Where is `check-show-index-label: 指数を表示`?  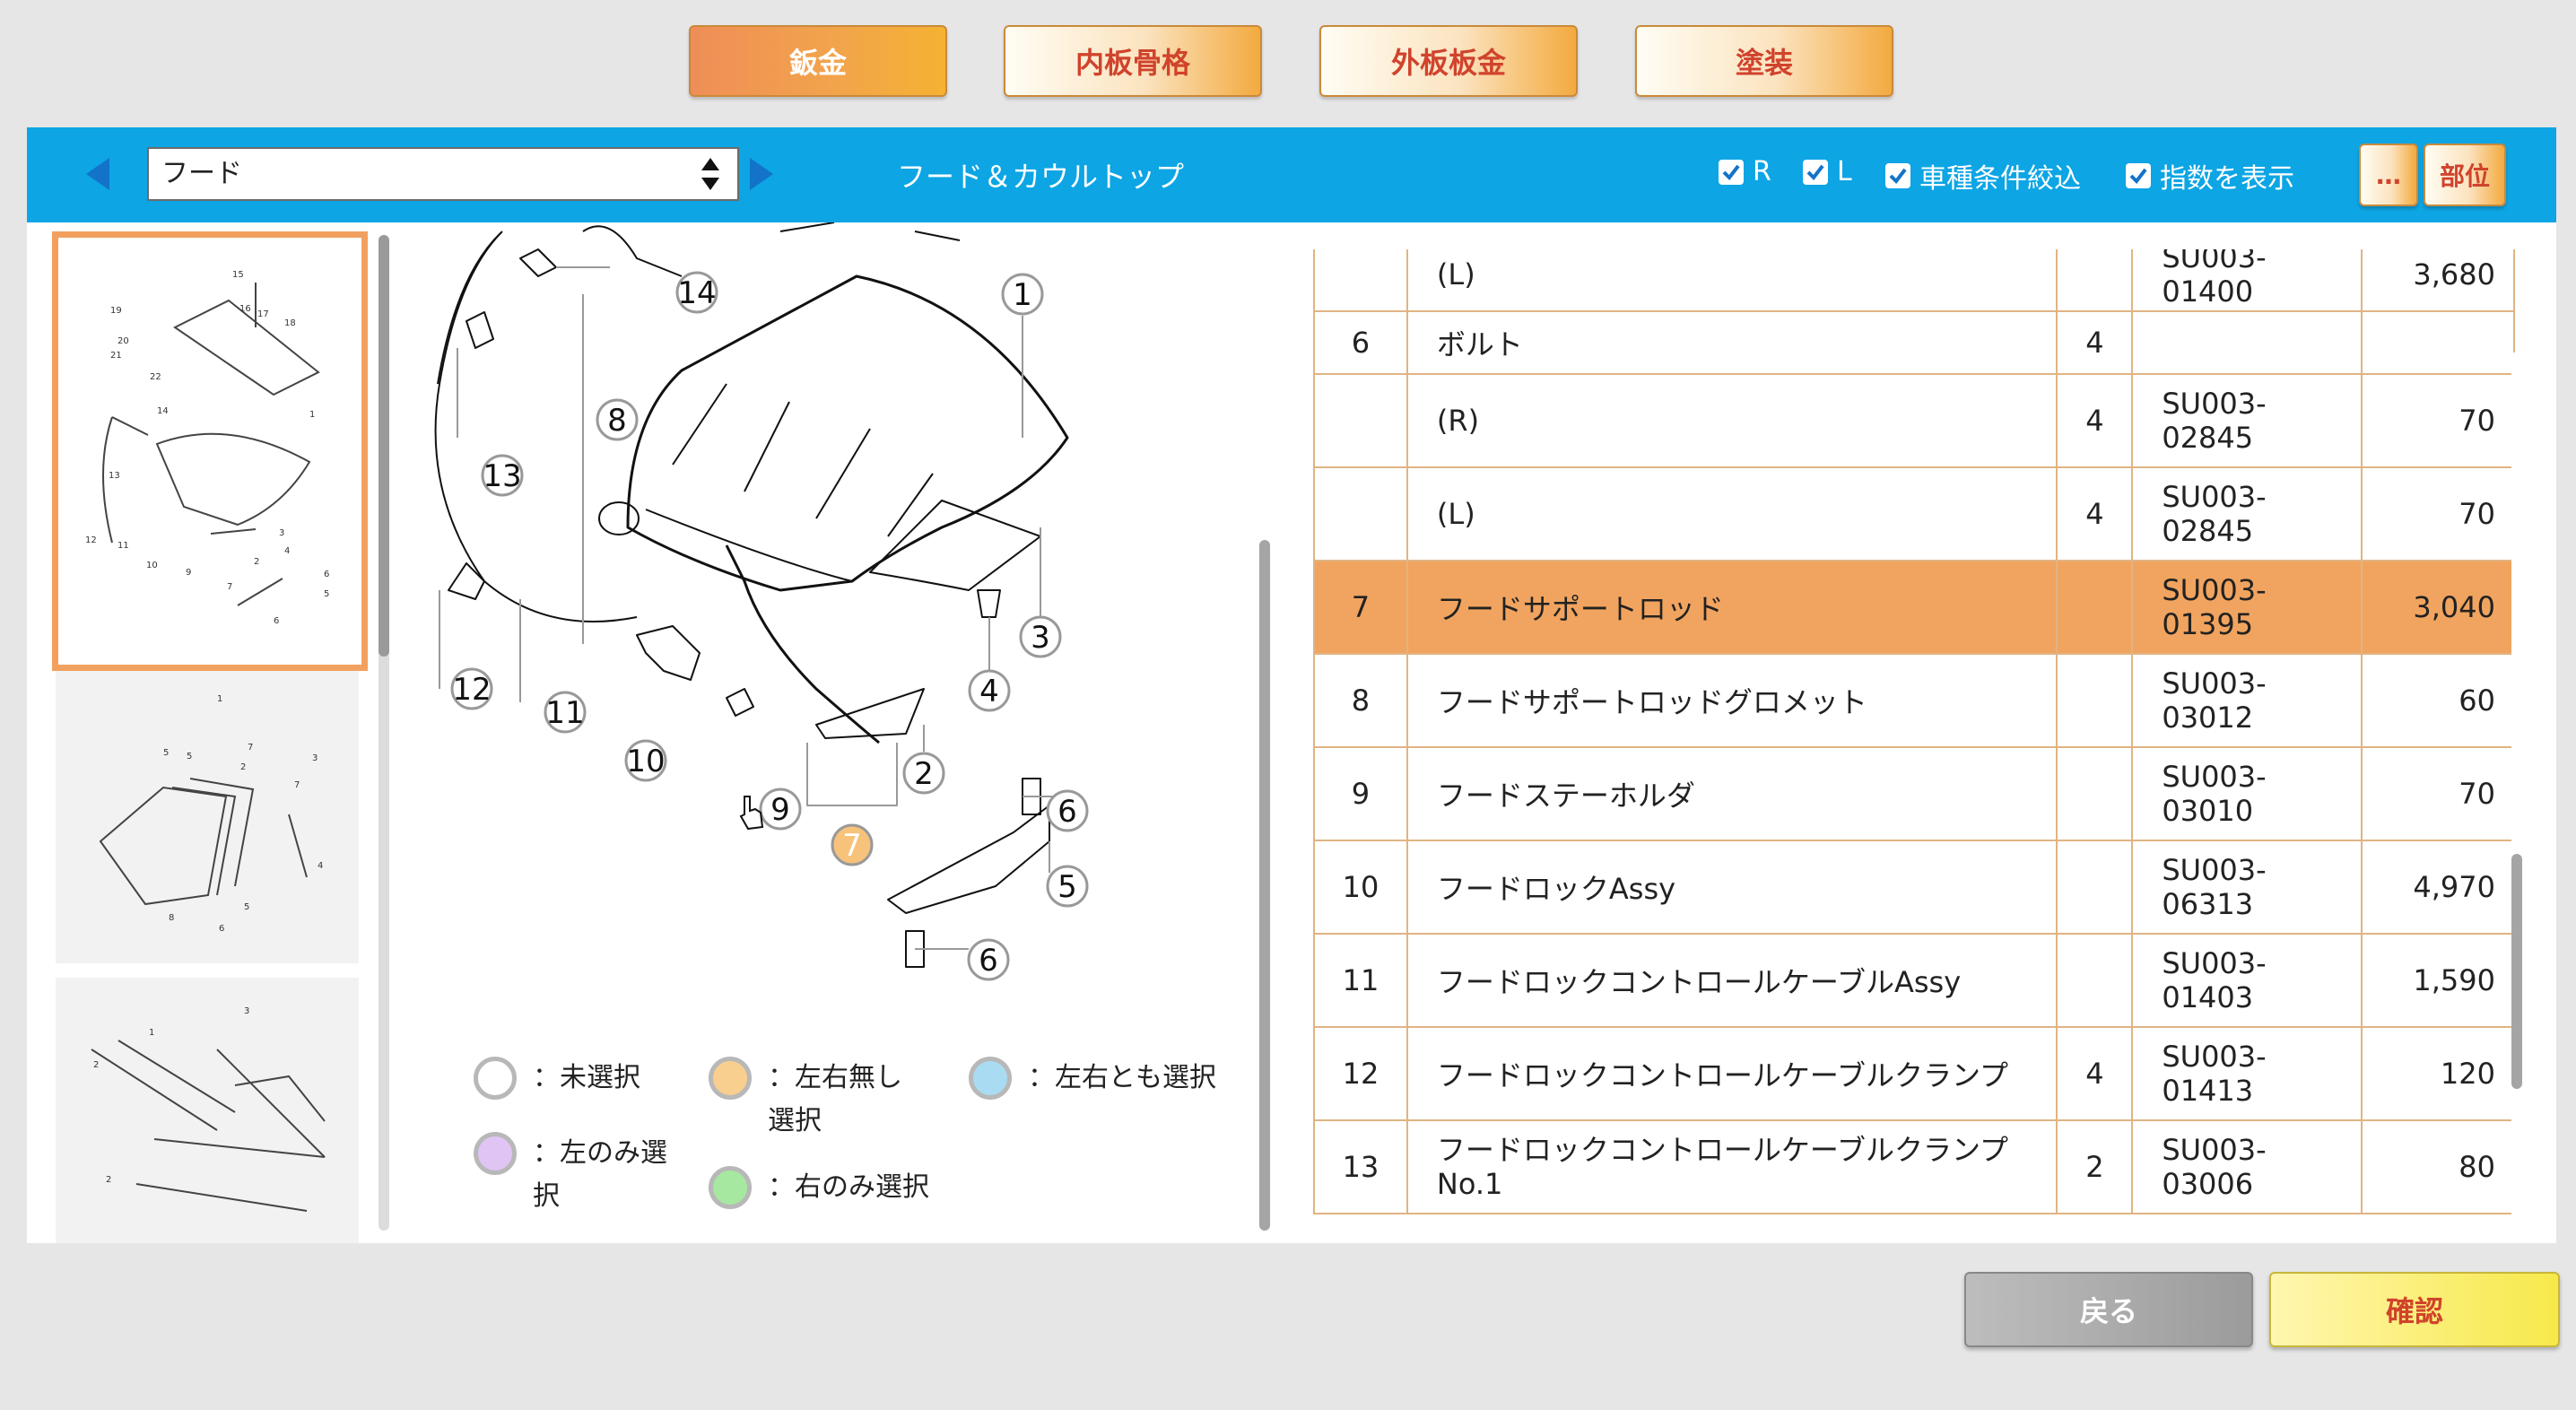 check-show-index-label: 指数を表示 is located at coordinates (2227, 179).